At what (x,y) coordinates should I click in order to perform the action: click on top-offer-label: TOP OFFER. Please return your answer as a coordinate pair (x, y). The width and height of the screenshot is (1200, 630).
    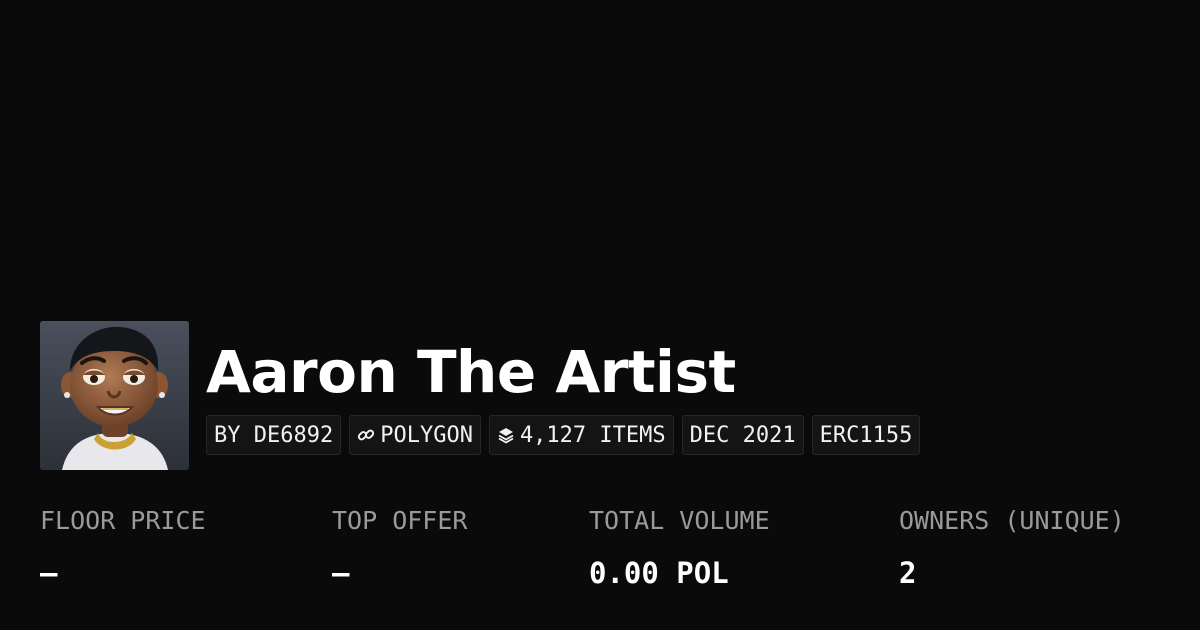
    Looking at the image, I should click on (400, 520).